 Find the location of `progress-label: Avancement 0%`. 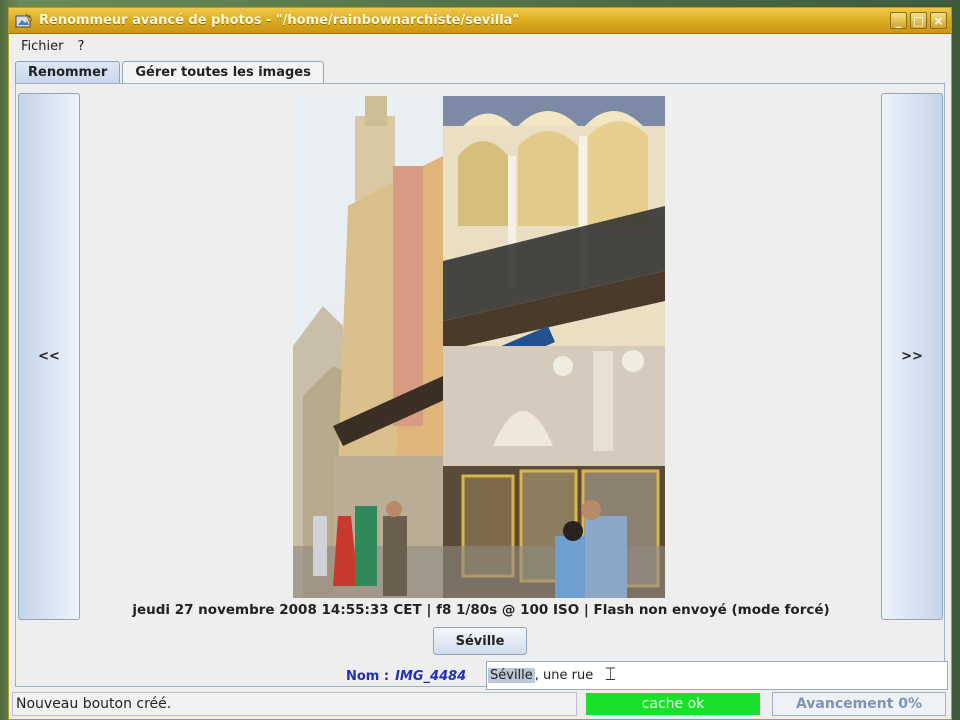

progress-label: Avancement 0% is located at coordinates (859, 704).